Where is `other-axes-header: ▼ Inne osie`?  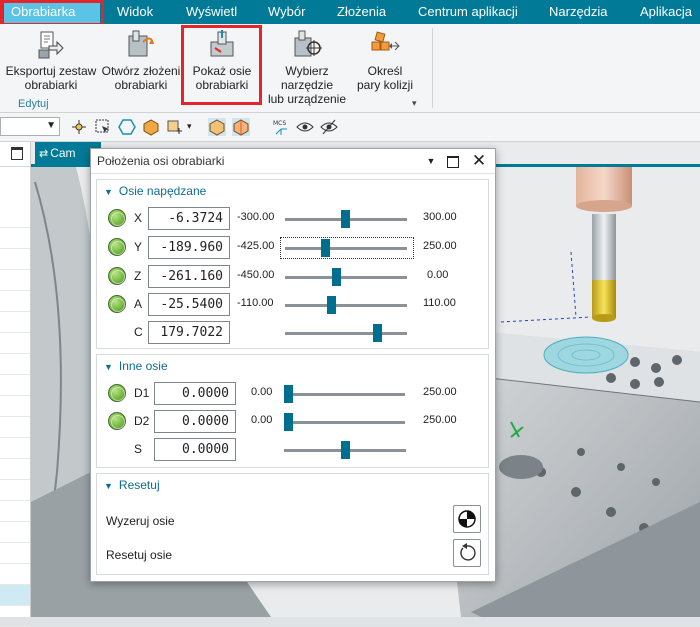 other-axes-header: ▼ Inne osie is located at coordinates (136, 366).